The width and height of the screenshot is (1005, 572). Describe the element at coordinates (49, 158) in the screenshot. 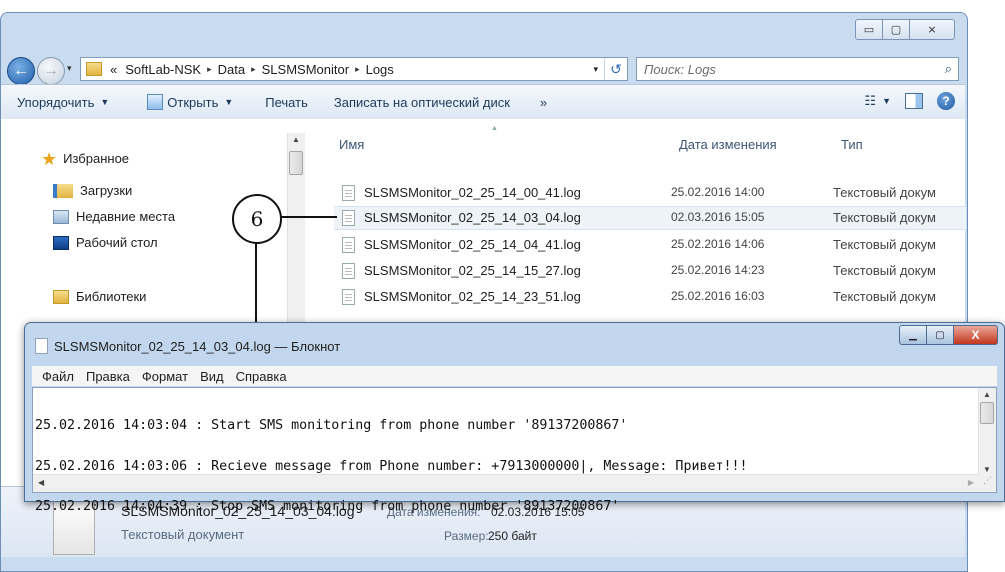

I see `star-icon: ★` at that location.